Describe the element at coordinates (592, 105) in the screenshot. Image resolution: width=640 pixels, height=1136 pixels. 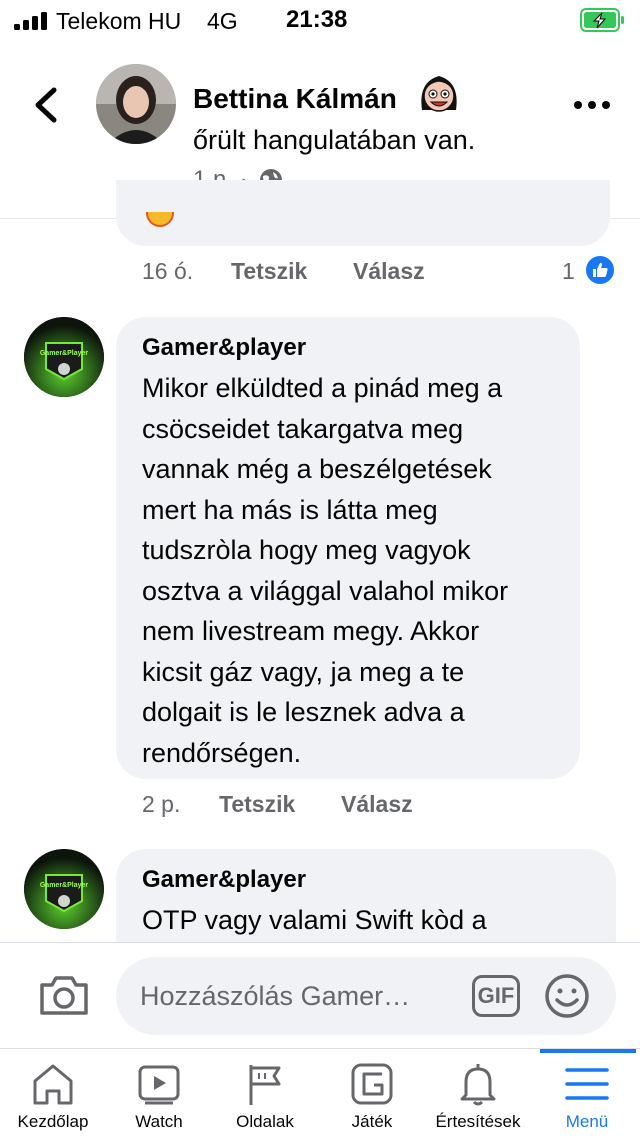
I see `more-options-icon` at that location.